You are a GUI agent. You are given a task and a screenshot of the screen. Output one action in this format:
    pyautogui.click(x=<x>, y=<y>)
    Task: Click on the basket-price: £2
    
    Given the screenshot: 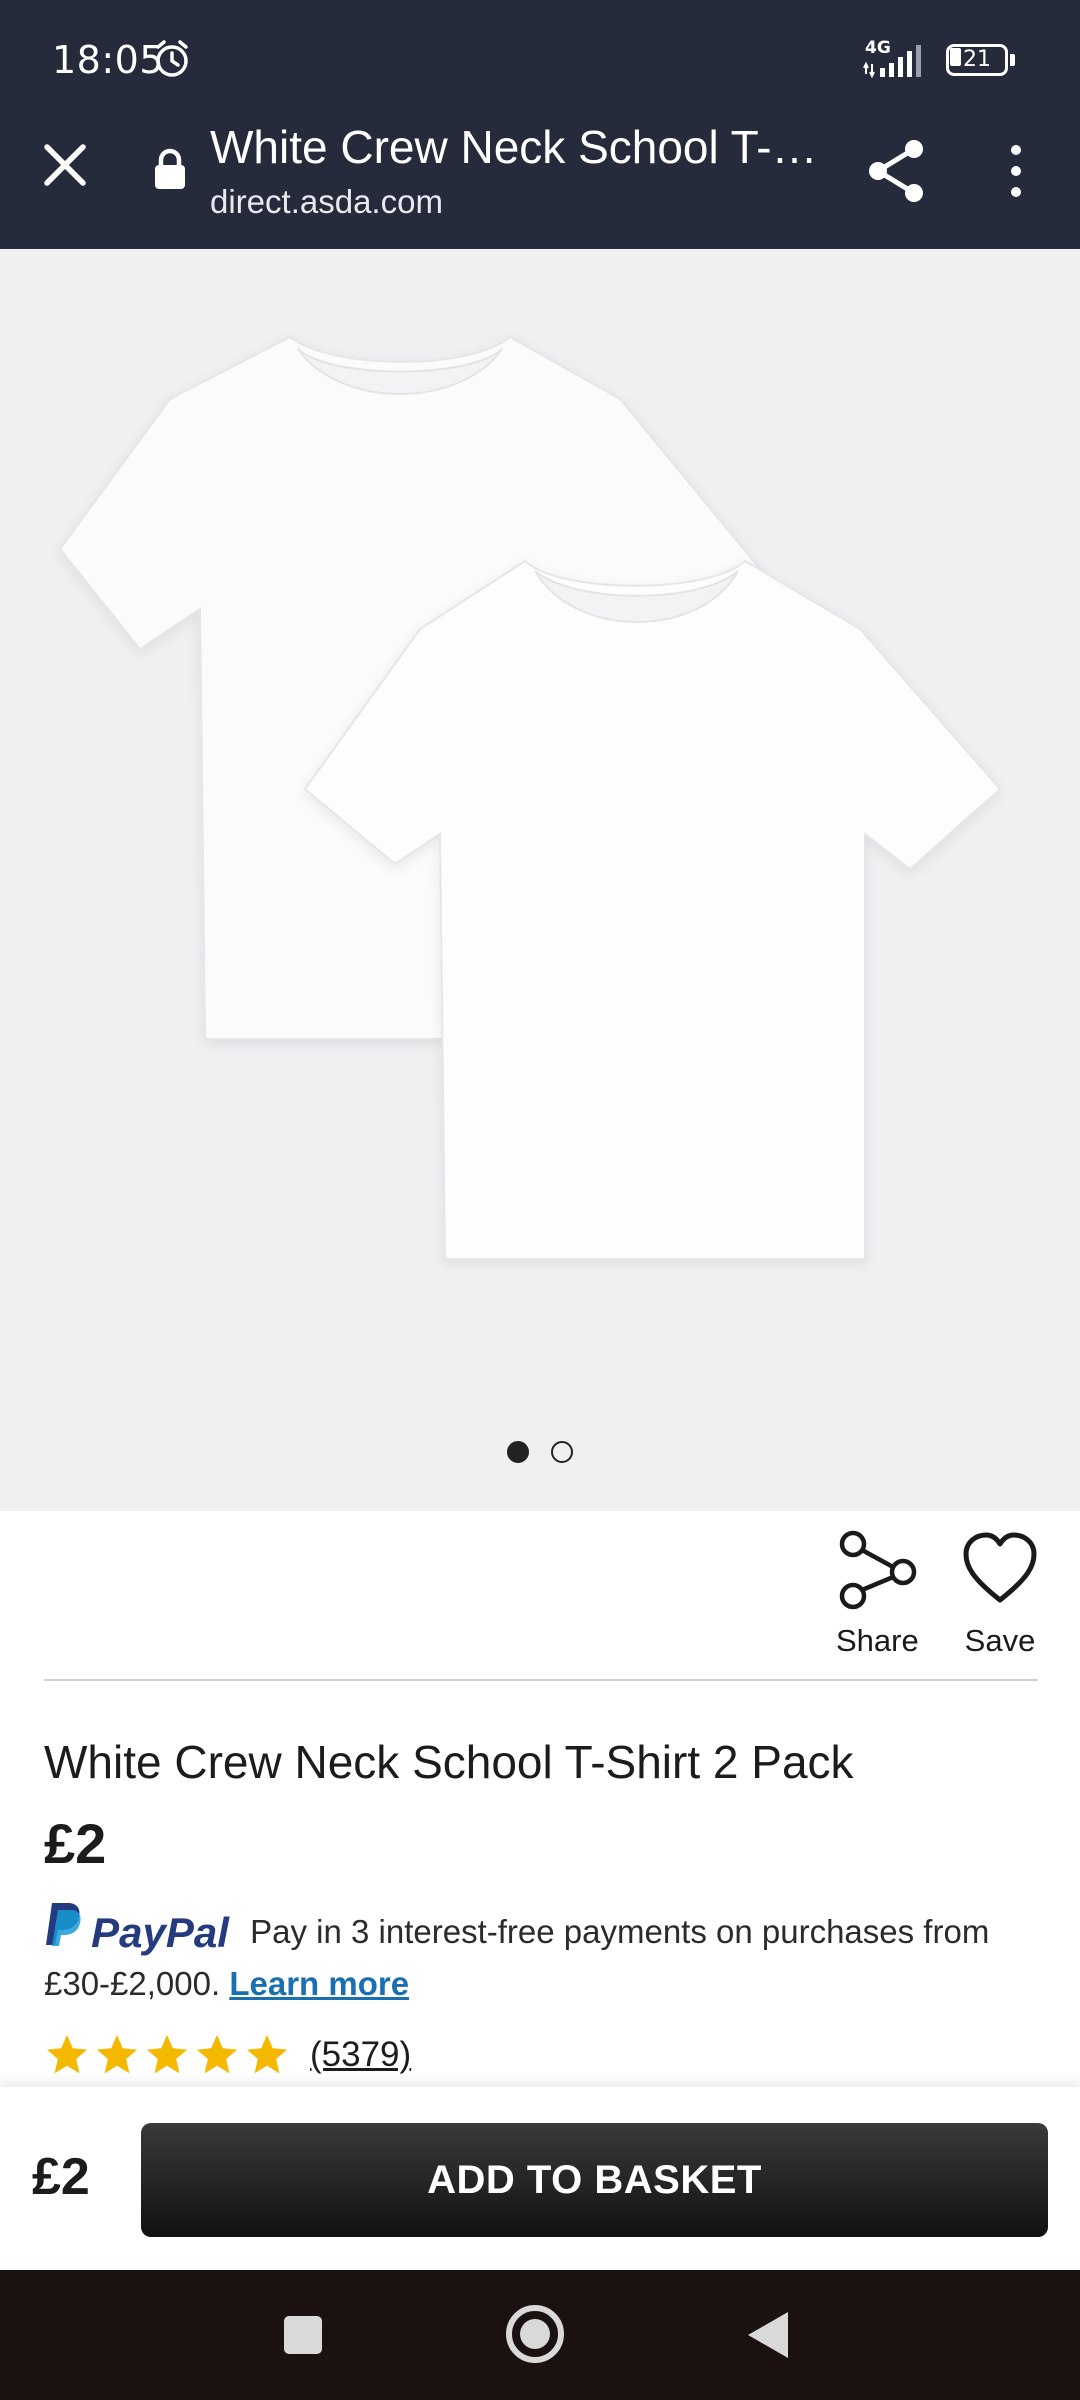 What is the action you would take?
    pyautogui.click(x=61, y=2177)
    